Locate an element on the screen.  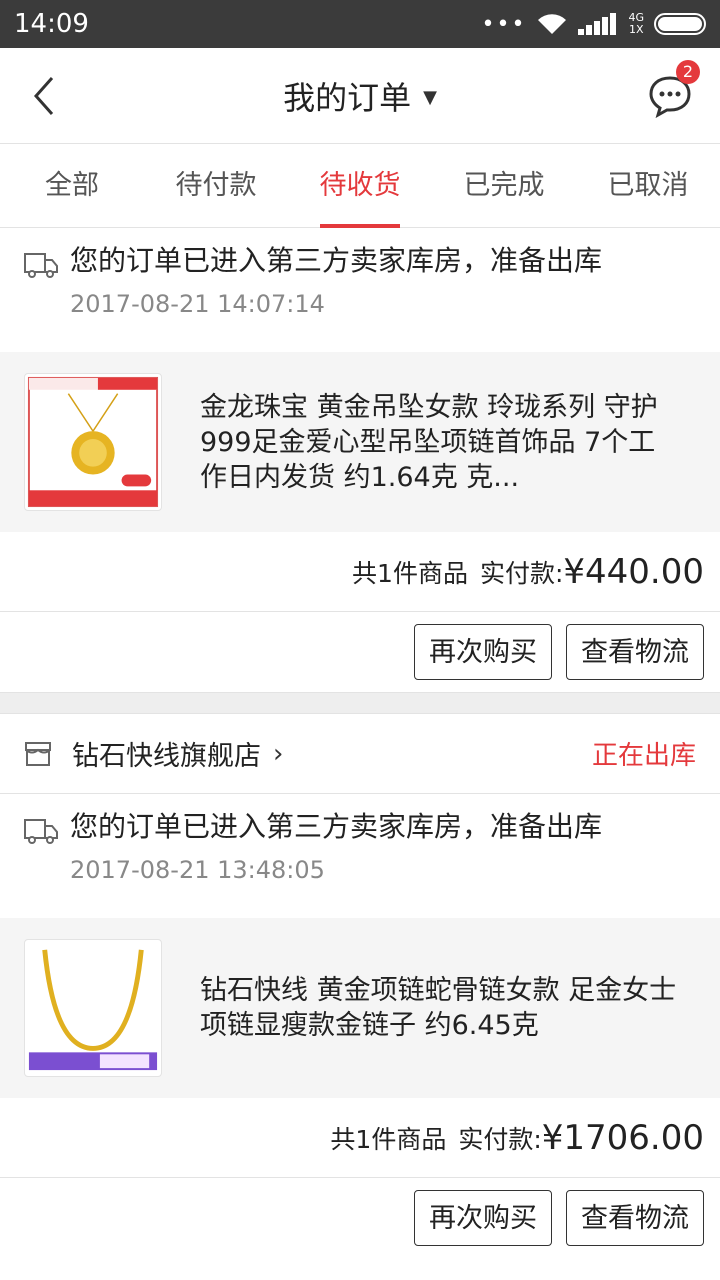
logistics-time: 2017-08-21 13:48:05 is located at coordinates (197, 870).